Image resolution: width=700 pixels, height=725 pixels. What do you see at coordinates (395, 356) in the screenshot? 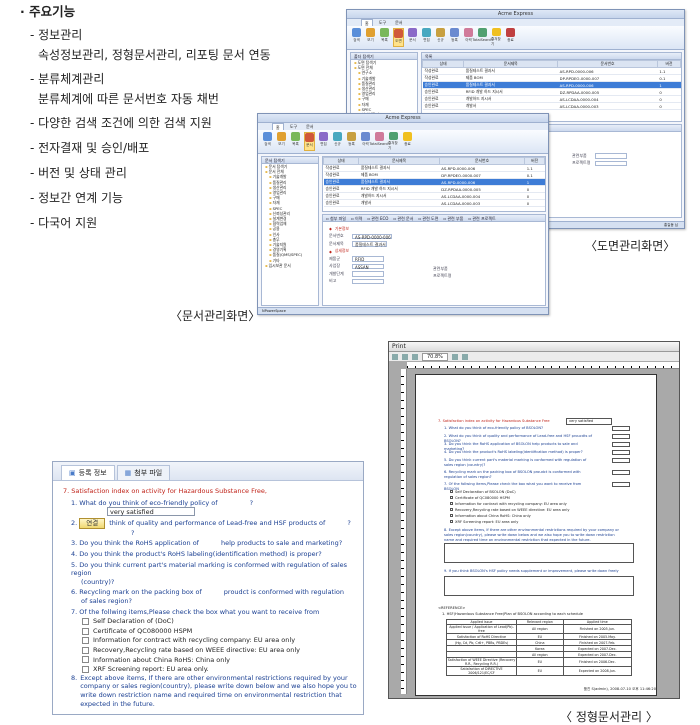
I see `print-icon` at bounding box center [395, 356].